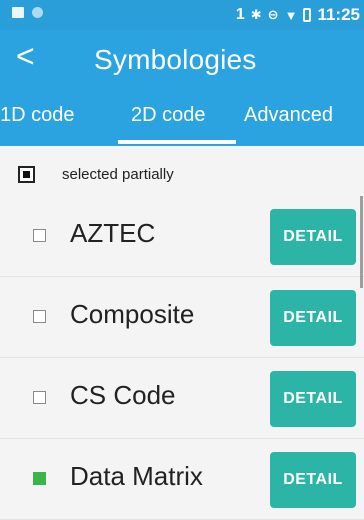 The width and height of the screenshot is (364, 520). What do you see at coordinates (361, 242) in the screenshot?
I see `scrollbar` at bounding box center [361, 242].